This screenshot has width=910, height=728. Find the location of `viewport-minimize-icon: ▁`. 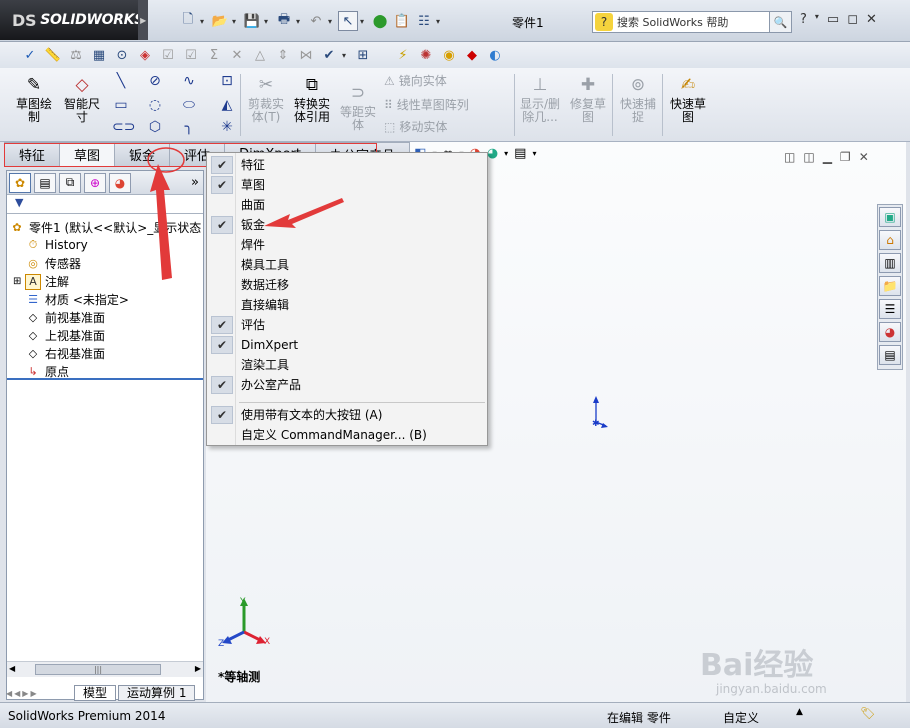

viewport-minimize-icon: ▁ is located at coordinates (827, 157).